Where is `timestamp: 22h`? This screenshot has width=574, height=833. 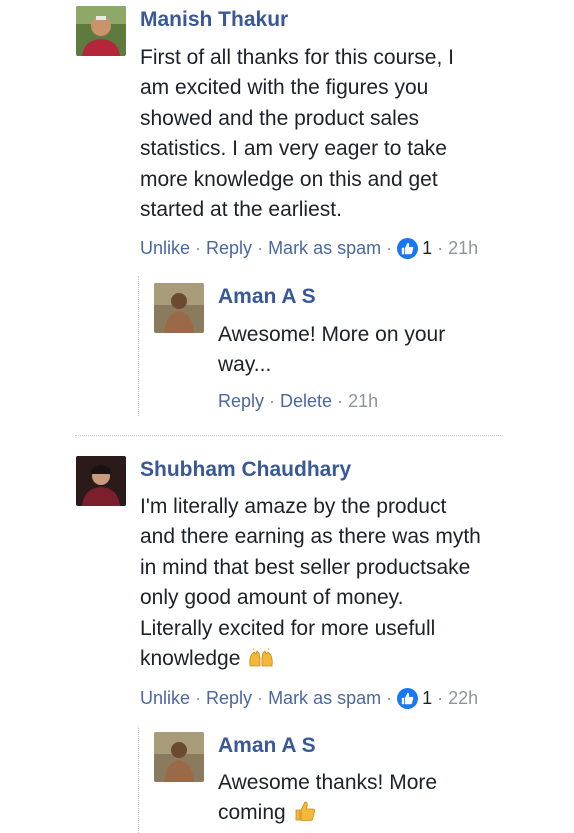 timestamp: 22h is located at coordinates (463, 698).